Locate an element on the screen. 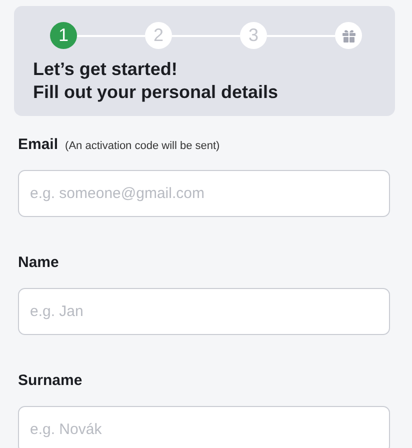 This screenshot has width=412, height=448. input-field: e.g. Jan is located at coordinates (204, 311).